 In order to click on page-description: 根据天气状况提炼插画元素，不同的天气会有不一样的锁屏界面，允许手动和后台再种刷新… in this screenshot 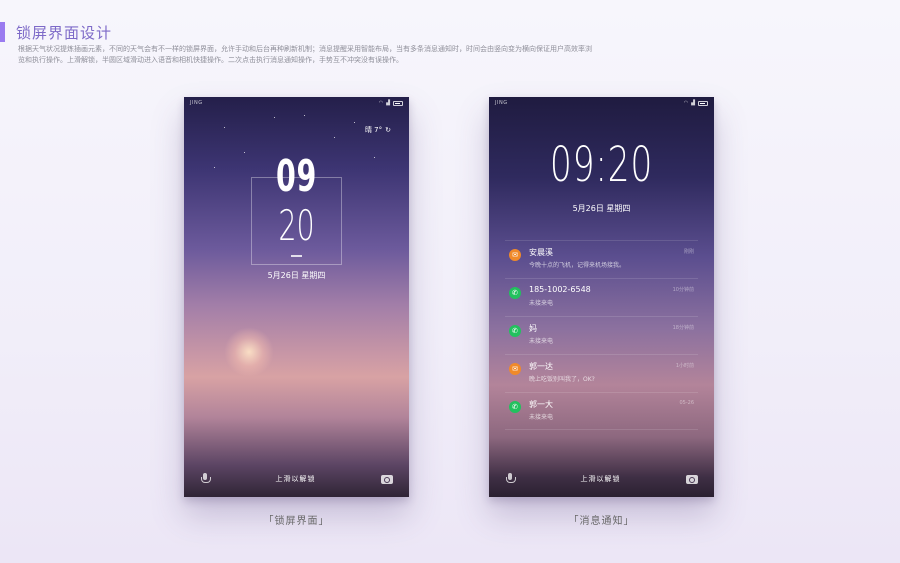, I will do `click(305, 54)`.